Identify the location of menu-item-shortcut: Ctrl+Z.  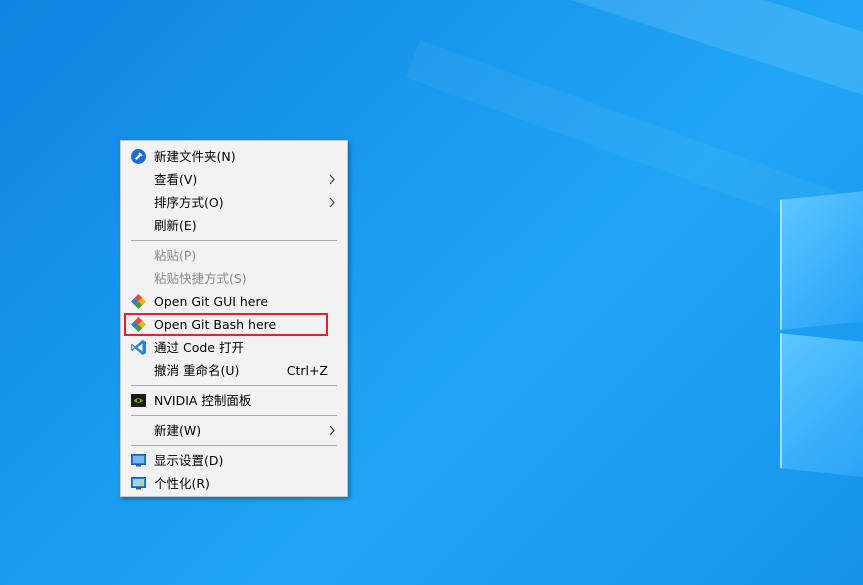
(307, 370).